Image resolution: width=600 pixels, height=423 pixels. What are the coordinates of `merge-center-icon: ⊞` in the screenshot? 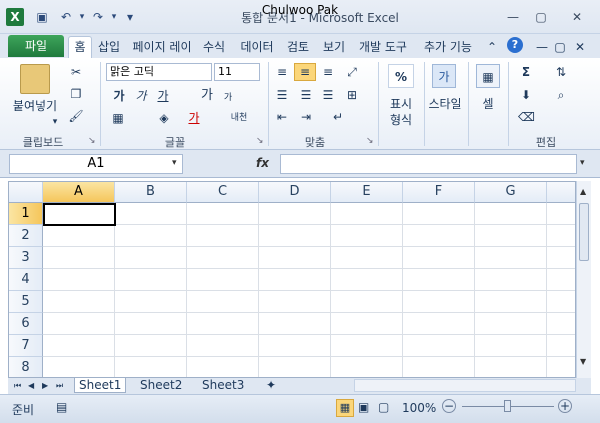 It's located at (352, 95).